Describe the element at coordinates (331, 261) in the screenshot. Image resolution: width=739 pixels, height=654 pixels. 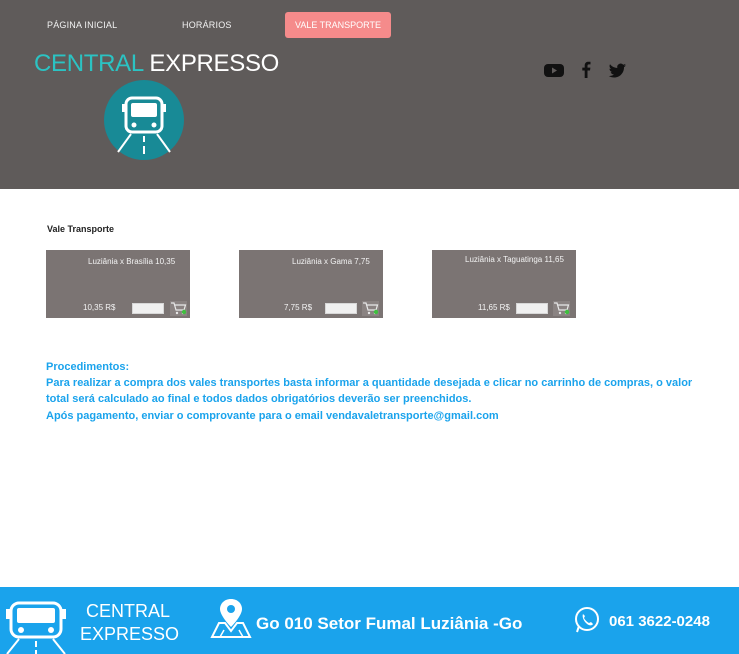
I see `product-title: Luziânia x Gama 7,75` at that location.